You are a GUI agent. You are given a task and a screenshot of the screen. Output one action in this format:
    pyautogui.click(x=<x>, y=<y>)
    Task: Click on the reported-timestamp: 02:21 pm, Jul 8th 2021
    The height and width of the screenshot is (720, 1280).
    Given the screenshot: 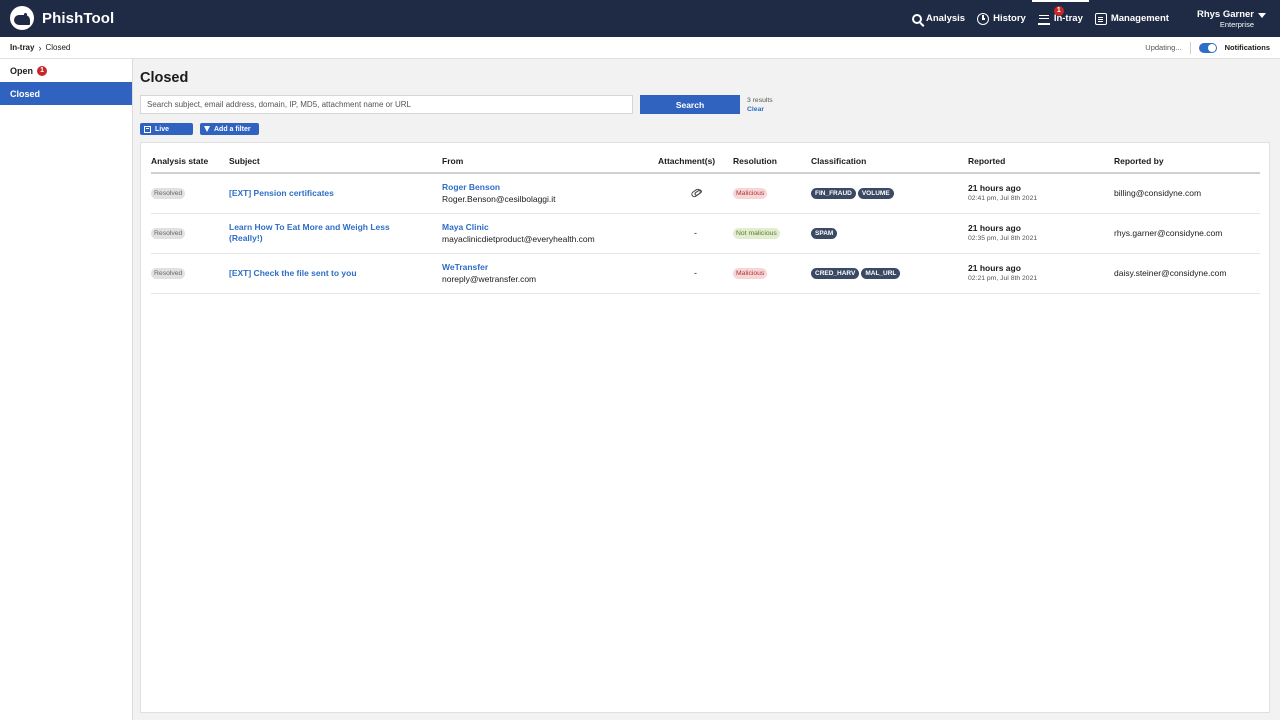 What is the action you would take?
    pyautogui.click(x=1003, y=278)
    